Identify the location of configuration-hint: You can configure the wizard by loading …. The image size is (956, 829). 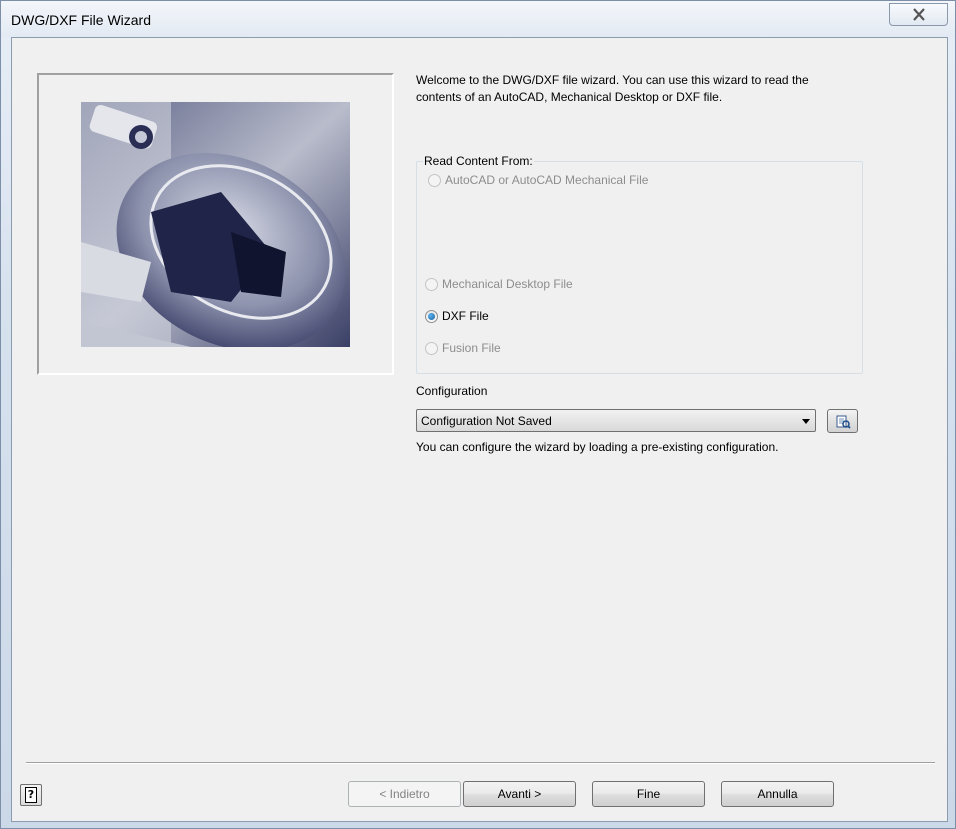
(597, 447).